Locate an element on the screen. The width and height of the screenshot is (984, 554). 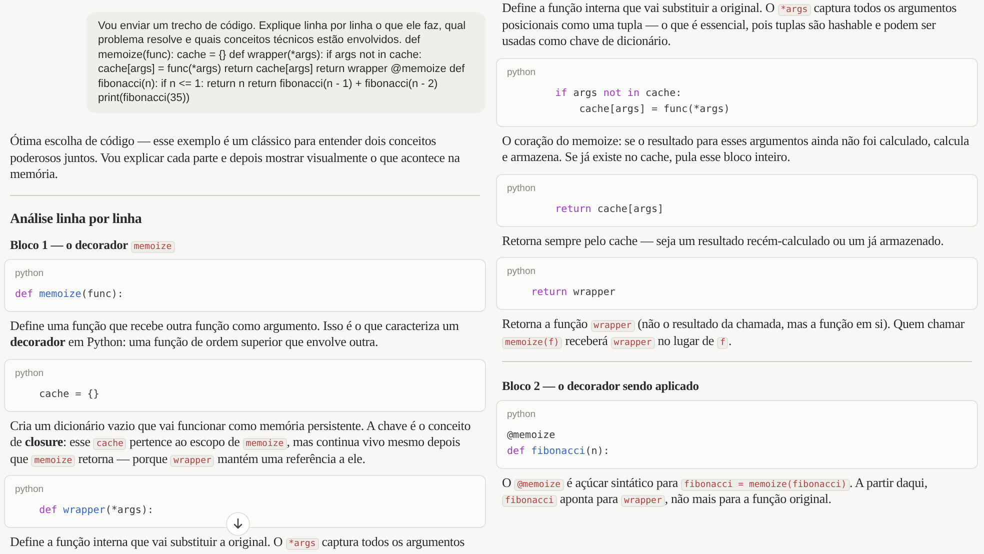
code-line: cache = {} is located at coordinates (69, 395).